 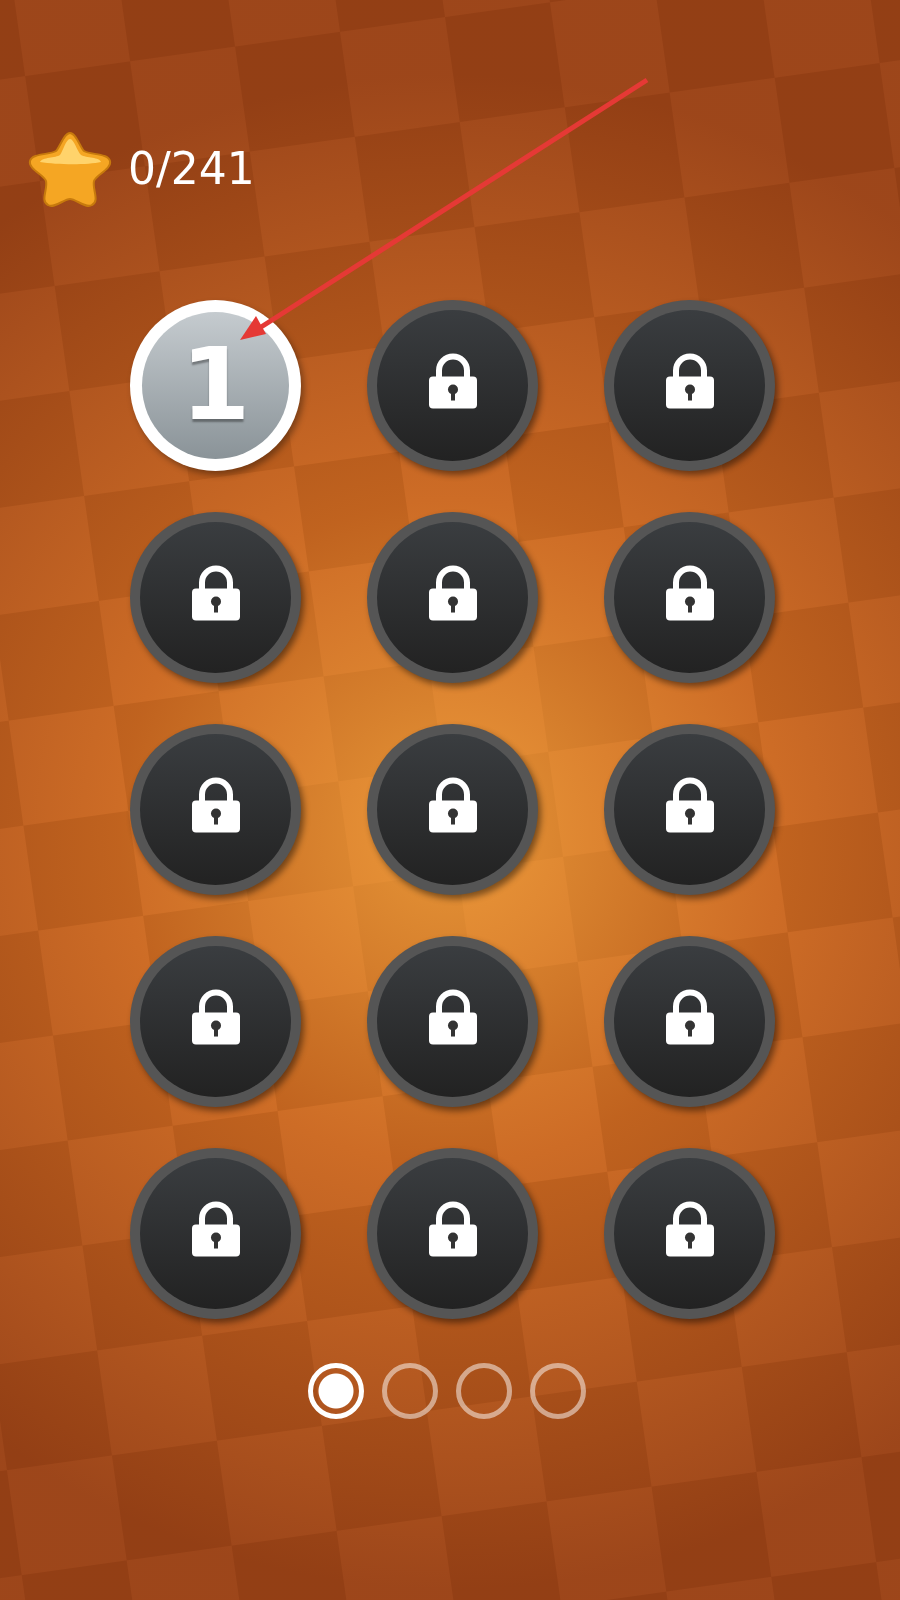 I want to click on star-count: 0/241, so click(x=191, y=168).